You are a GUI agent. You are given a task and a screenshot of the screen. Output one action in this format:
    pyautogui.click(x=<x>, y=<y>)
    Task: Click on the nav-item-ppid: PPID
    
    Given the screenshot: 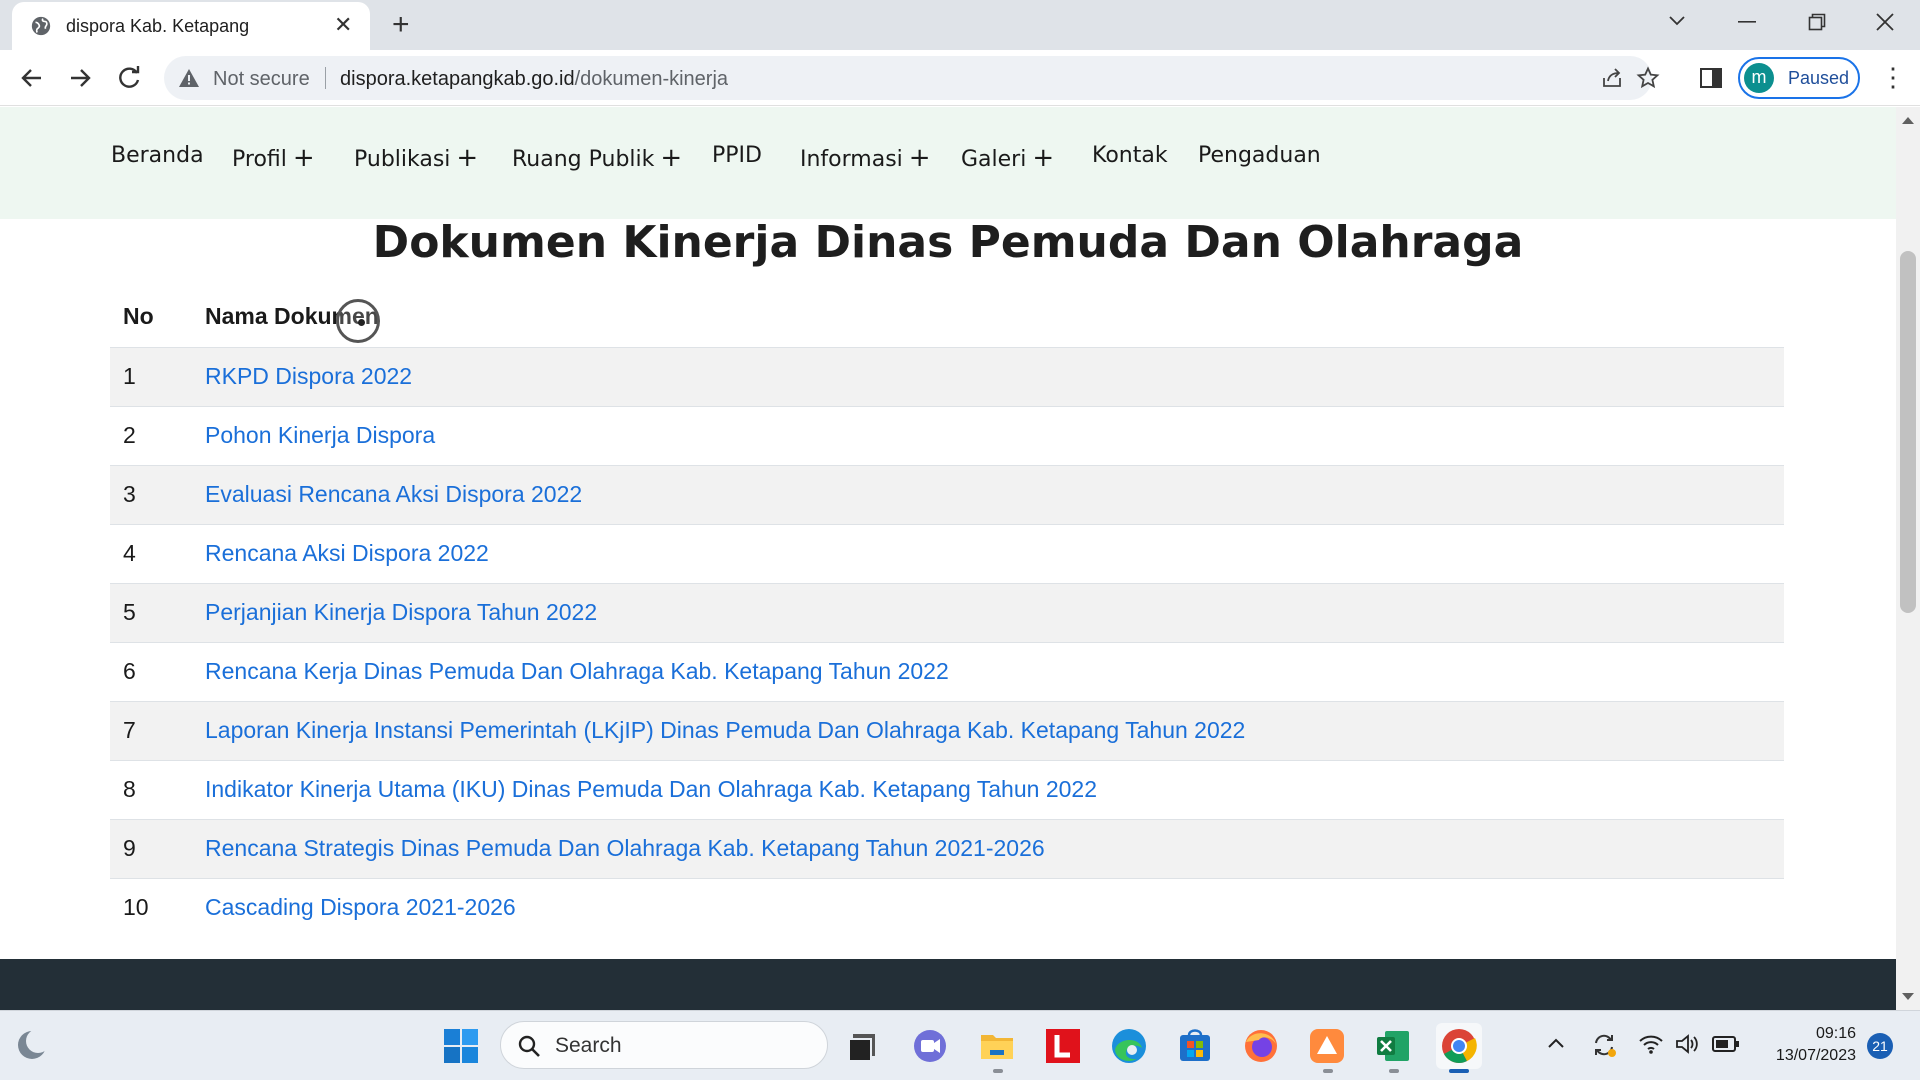 What is the action you would take?
    pyautogui.click(x=737, y=155)
    